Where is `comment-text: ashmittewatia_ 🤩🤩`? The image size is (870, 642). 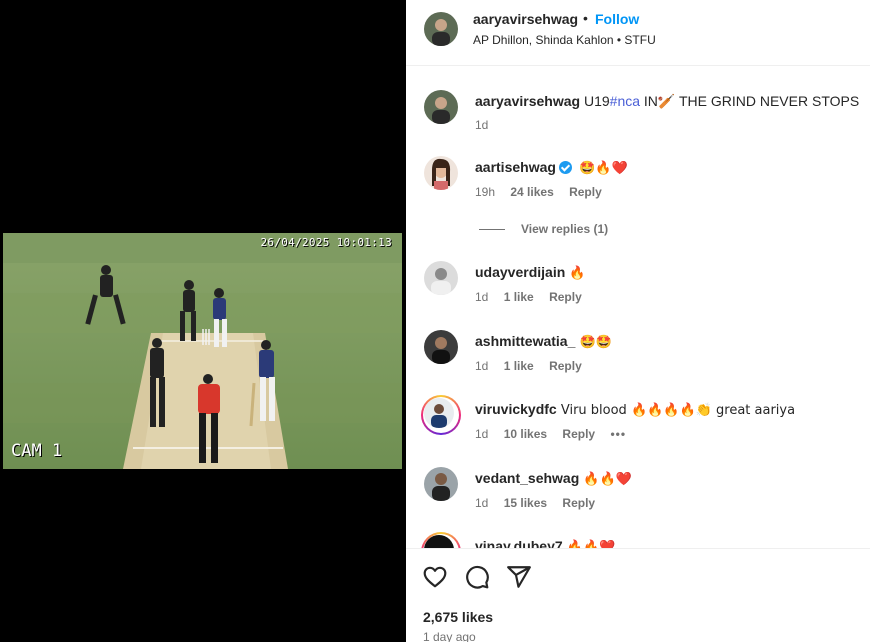 comment-text: ashmittewatia_ 🤩🤩 is located at coordinates (543, 341).